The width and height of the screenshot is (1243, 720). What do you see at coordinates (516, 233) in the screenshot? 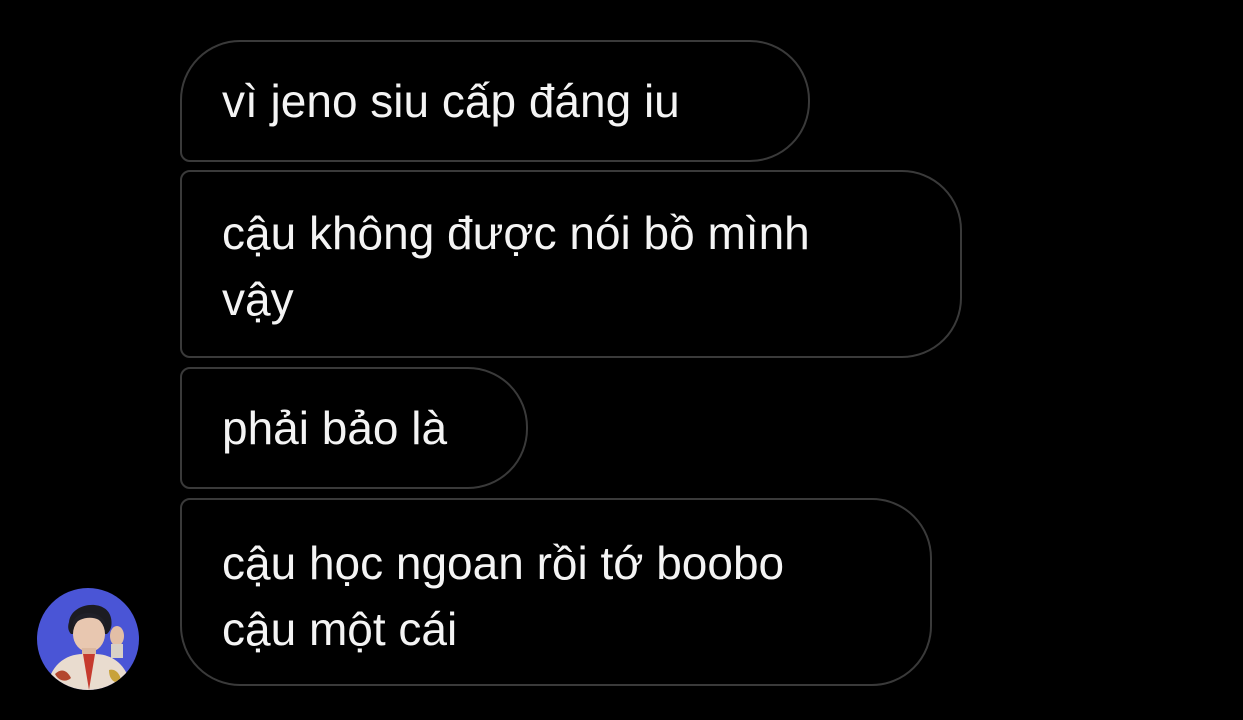
I see `message-text: cậu không được nói bồ mình` at bounding box center [516, 233].